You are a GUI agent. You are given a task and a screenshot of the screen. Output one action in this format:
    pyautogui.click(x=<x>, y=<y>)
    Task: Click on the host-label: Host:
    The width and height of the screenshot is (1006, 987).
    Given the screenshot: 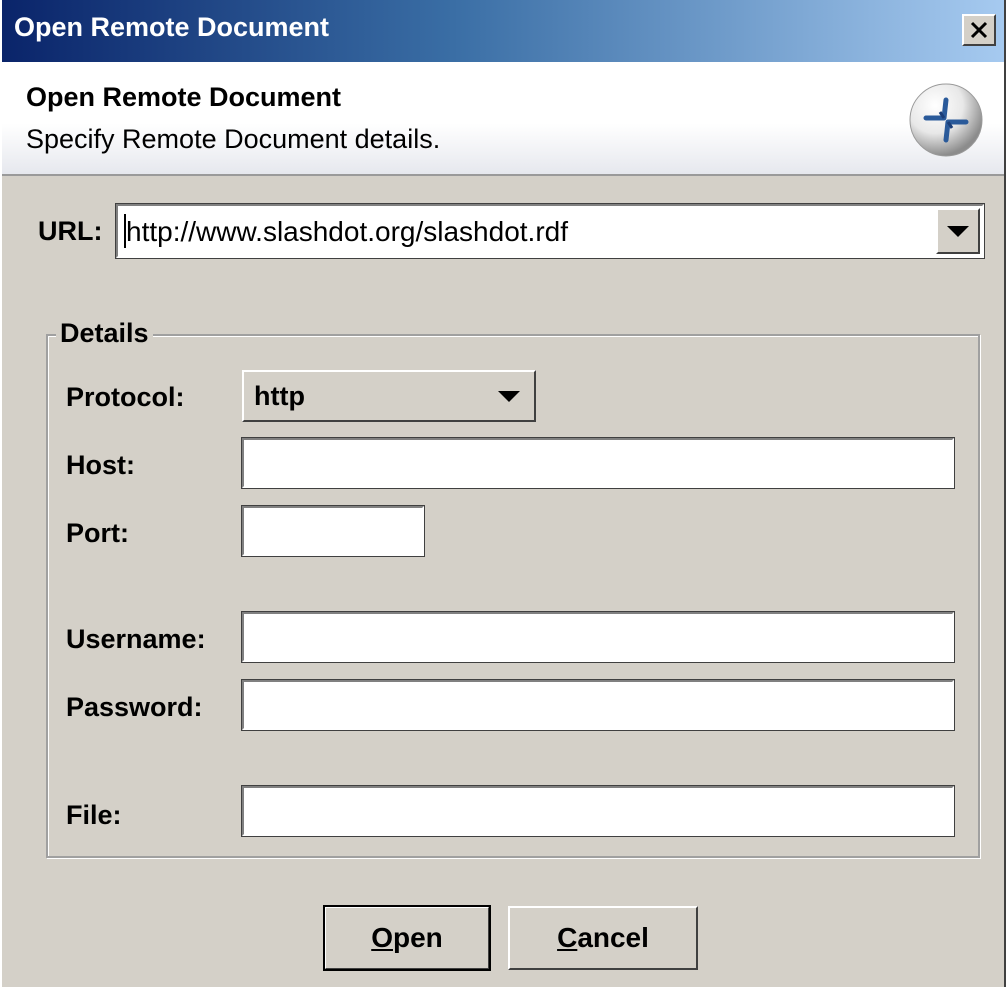 What is the action you would take?
    pyautogui.click(x=100, y=465)
    